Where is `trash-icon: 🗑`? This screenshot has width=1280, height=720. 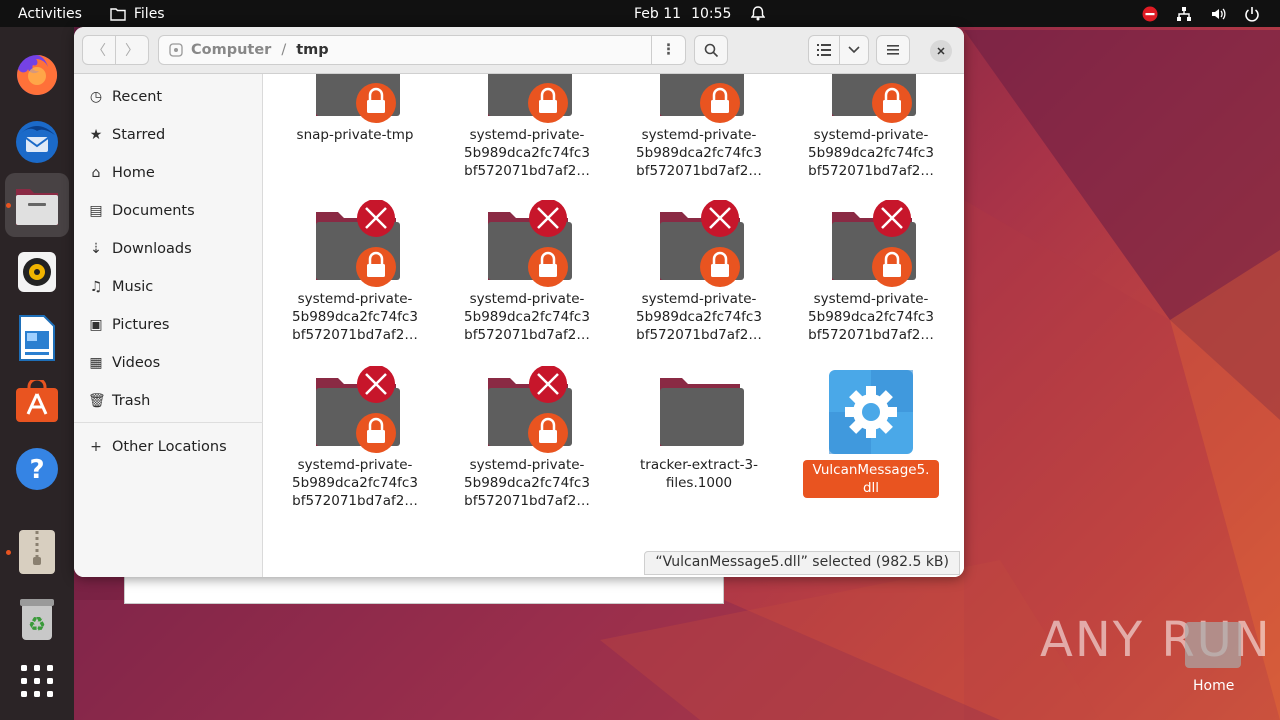
trash-icon: 🗑 is located at coordinates (97, 401).